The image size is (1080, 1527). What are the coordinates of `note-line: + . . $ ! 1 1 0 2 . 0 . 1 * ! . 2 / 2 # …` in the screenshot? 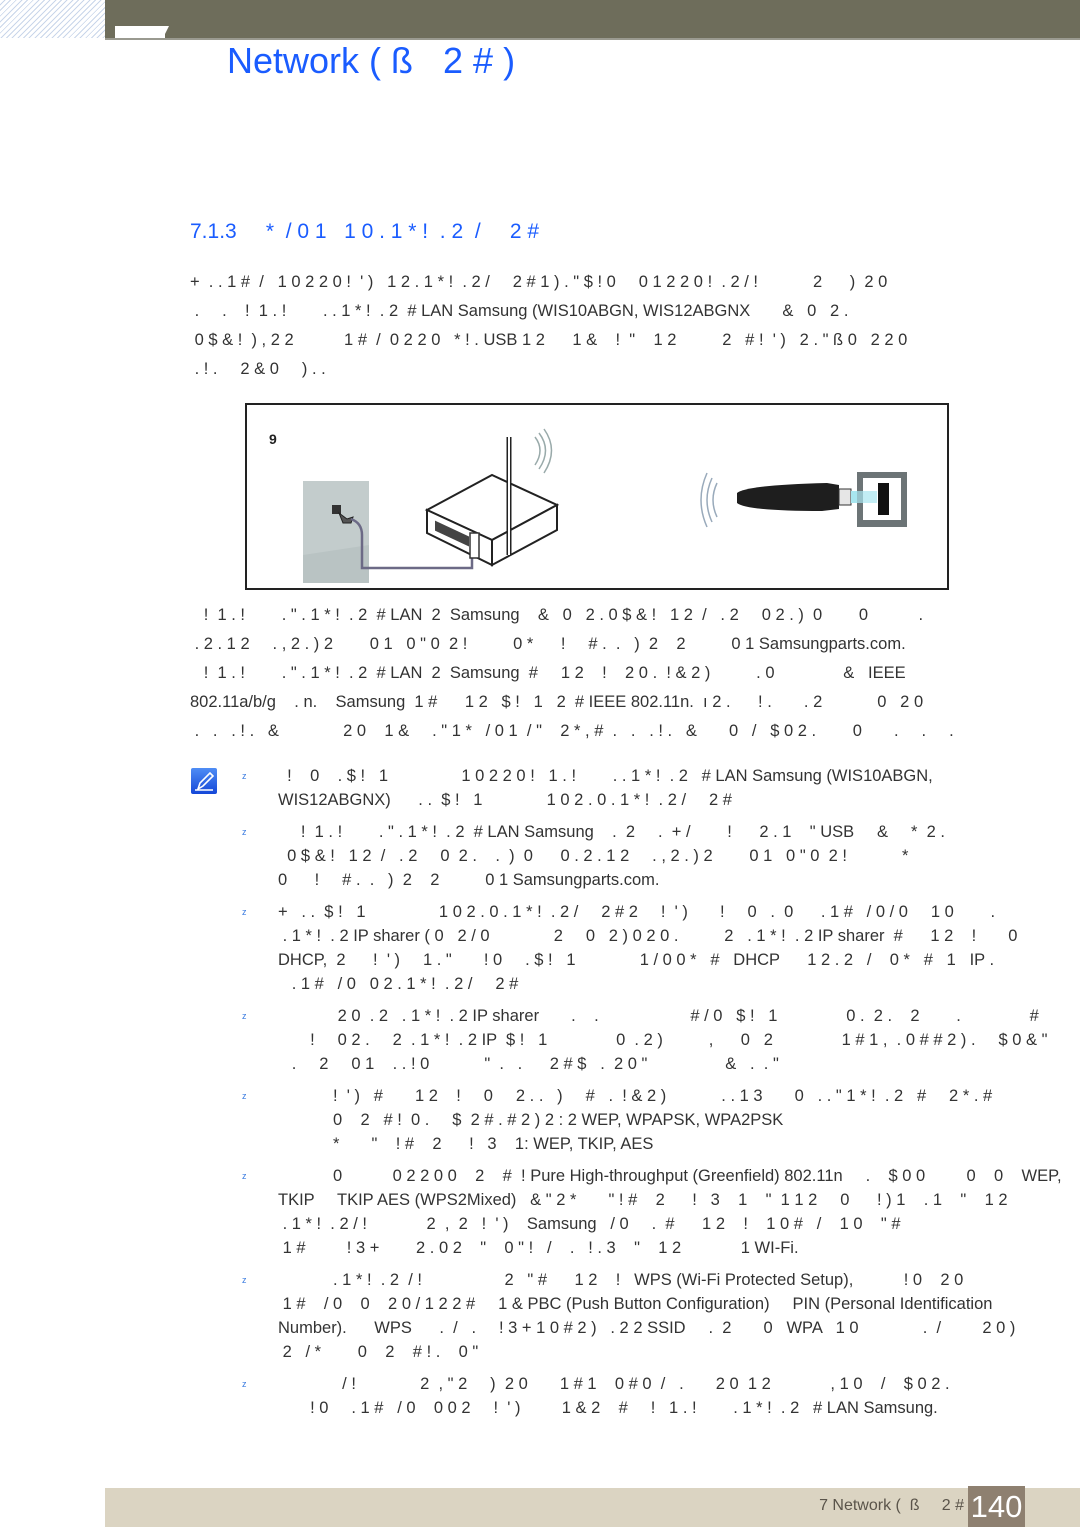 It's located at (637, 912).